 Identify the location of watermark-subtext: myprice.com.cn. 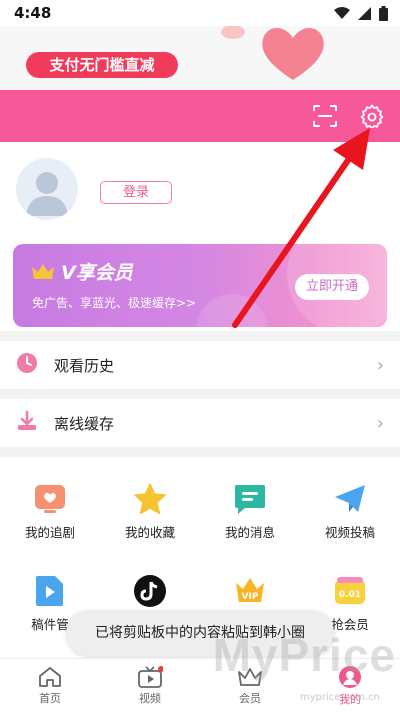
(339, 697).